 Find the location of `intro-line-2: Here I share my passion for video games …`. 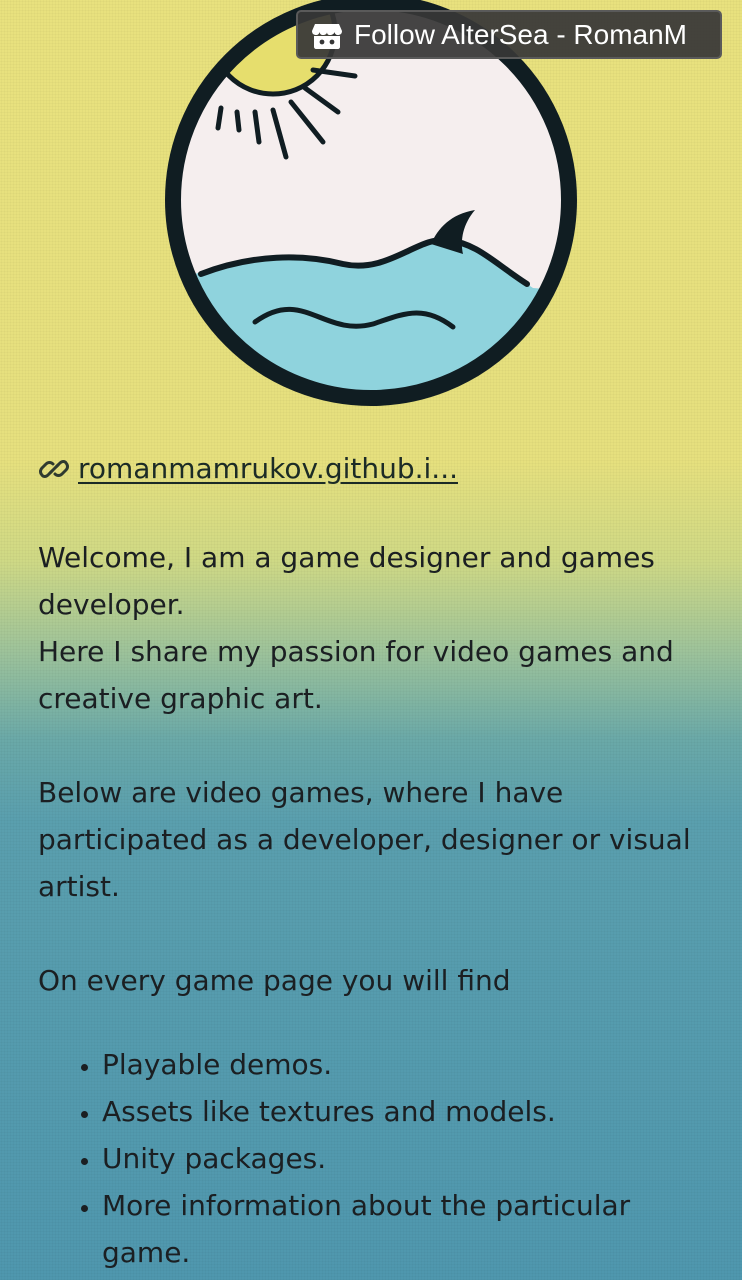

intro-line-2: Here I share my passion for video games … is located at coordinates (356, 675).